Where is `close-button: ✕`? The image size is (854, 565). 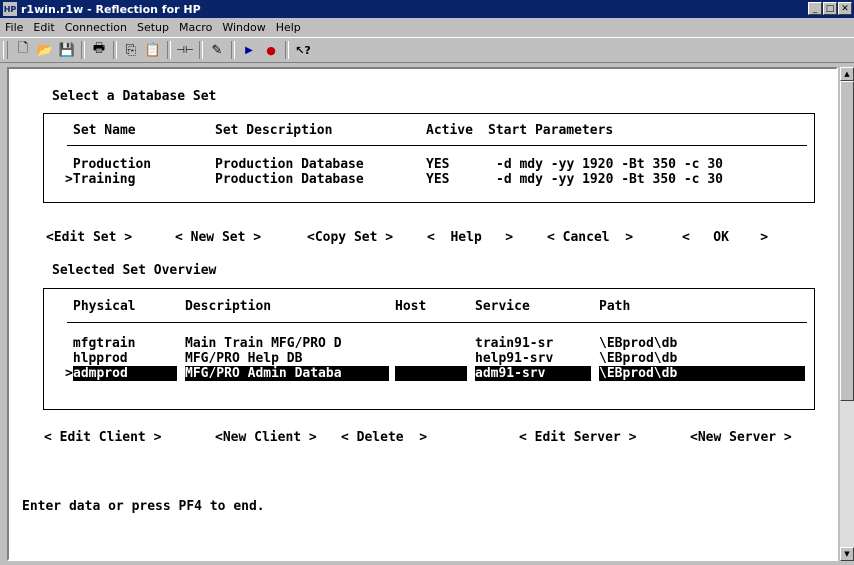
close-button: ✕ is located at coordinates (845, 8).